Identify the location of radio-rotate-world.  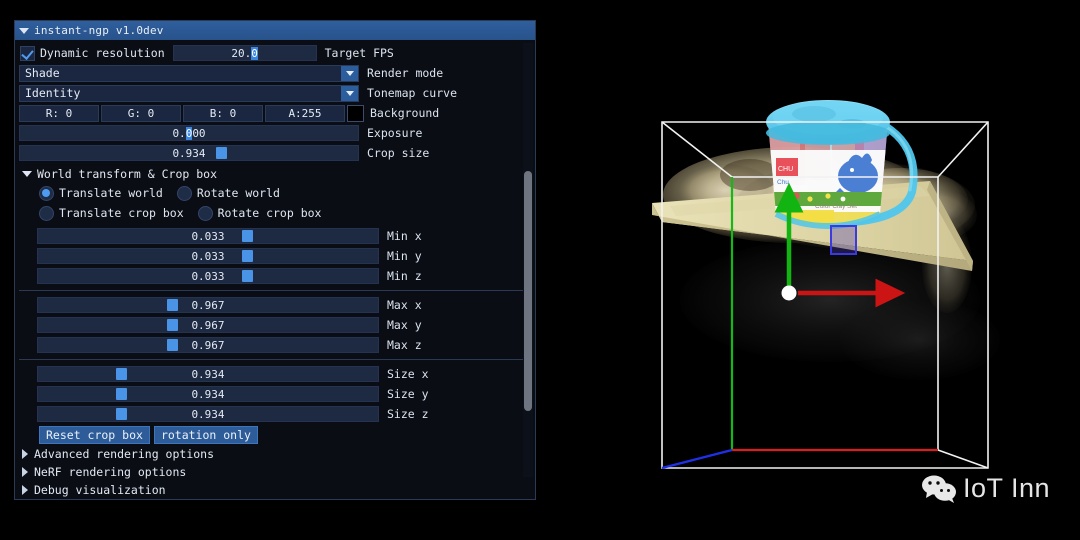
(184, 193).